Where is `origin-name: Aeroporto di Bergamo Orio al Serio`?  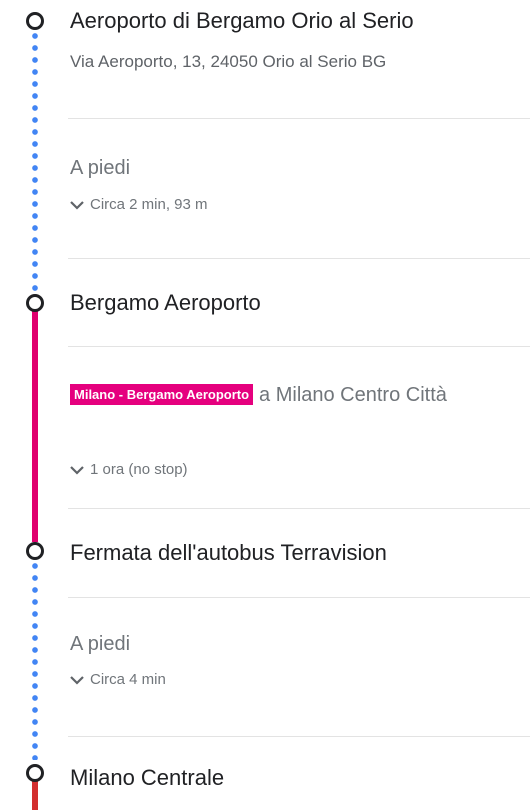
origin-name: Aeroporto di Bergamo Orio al Serio is located at coordinates (242, 21).